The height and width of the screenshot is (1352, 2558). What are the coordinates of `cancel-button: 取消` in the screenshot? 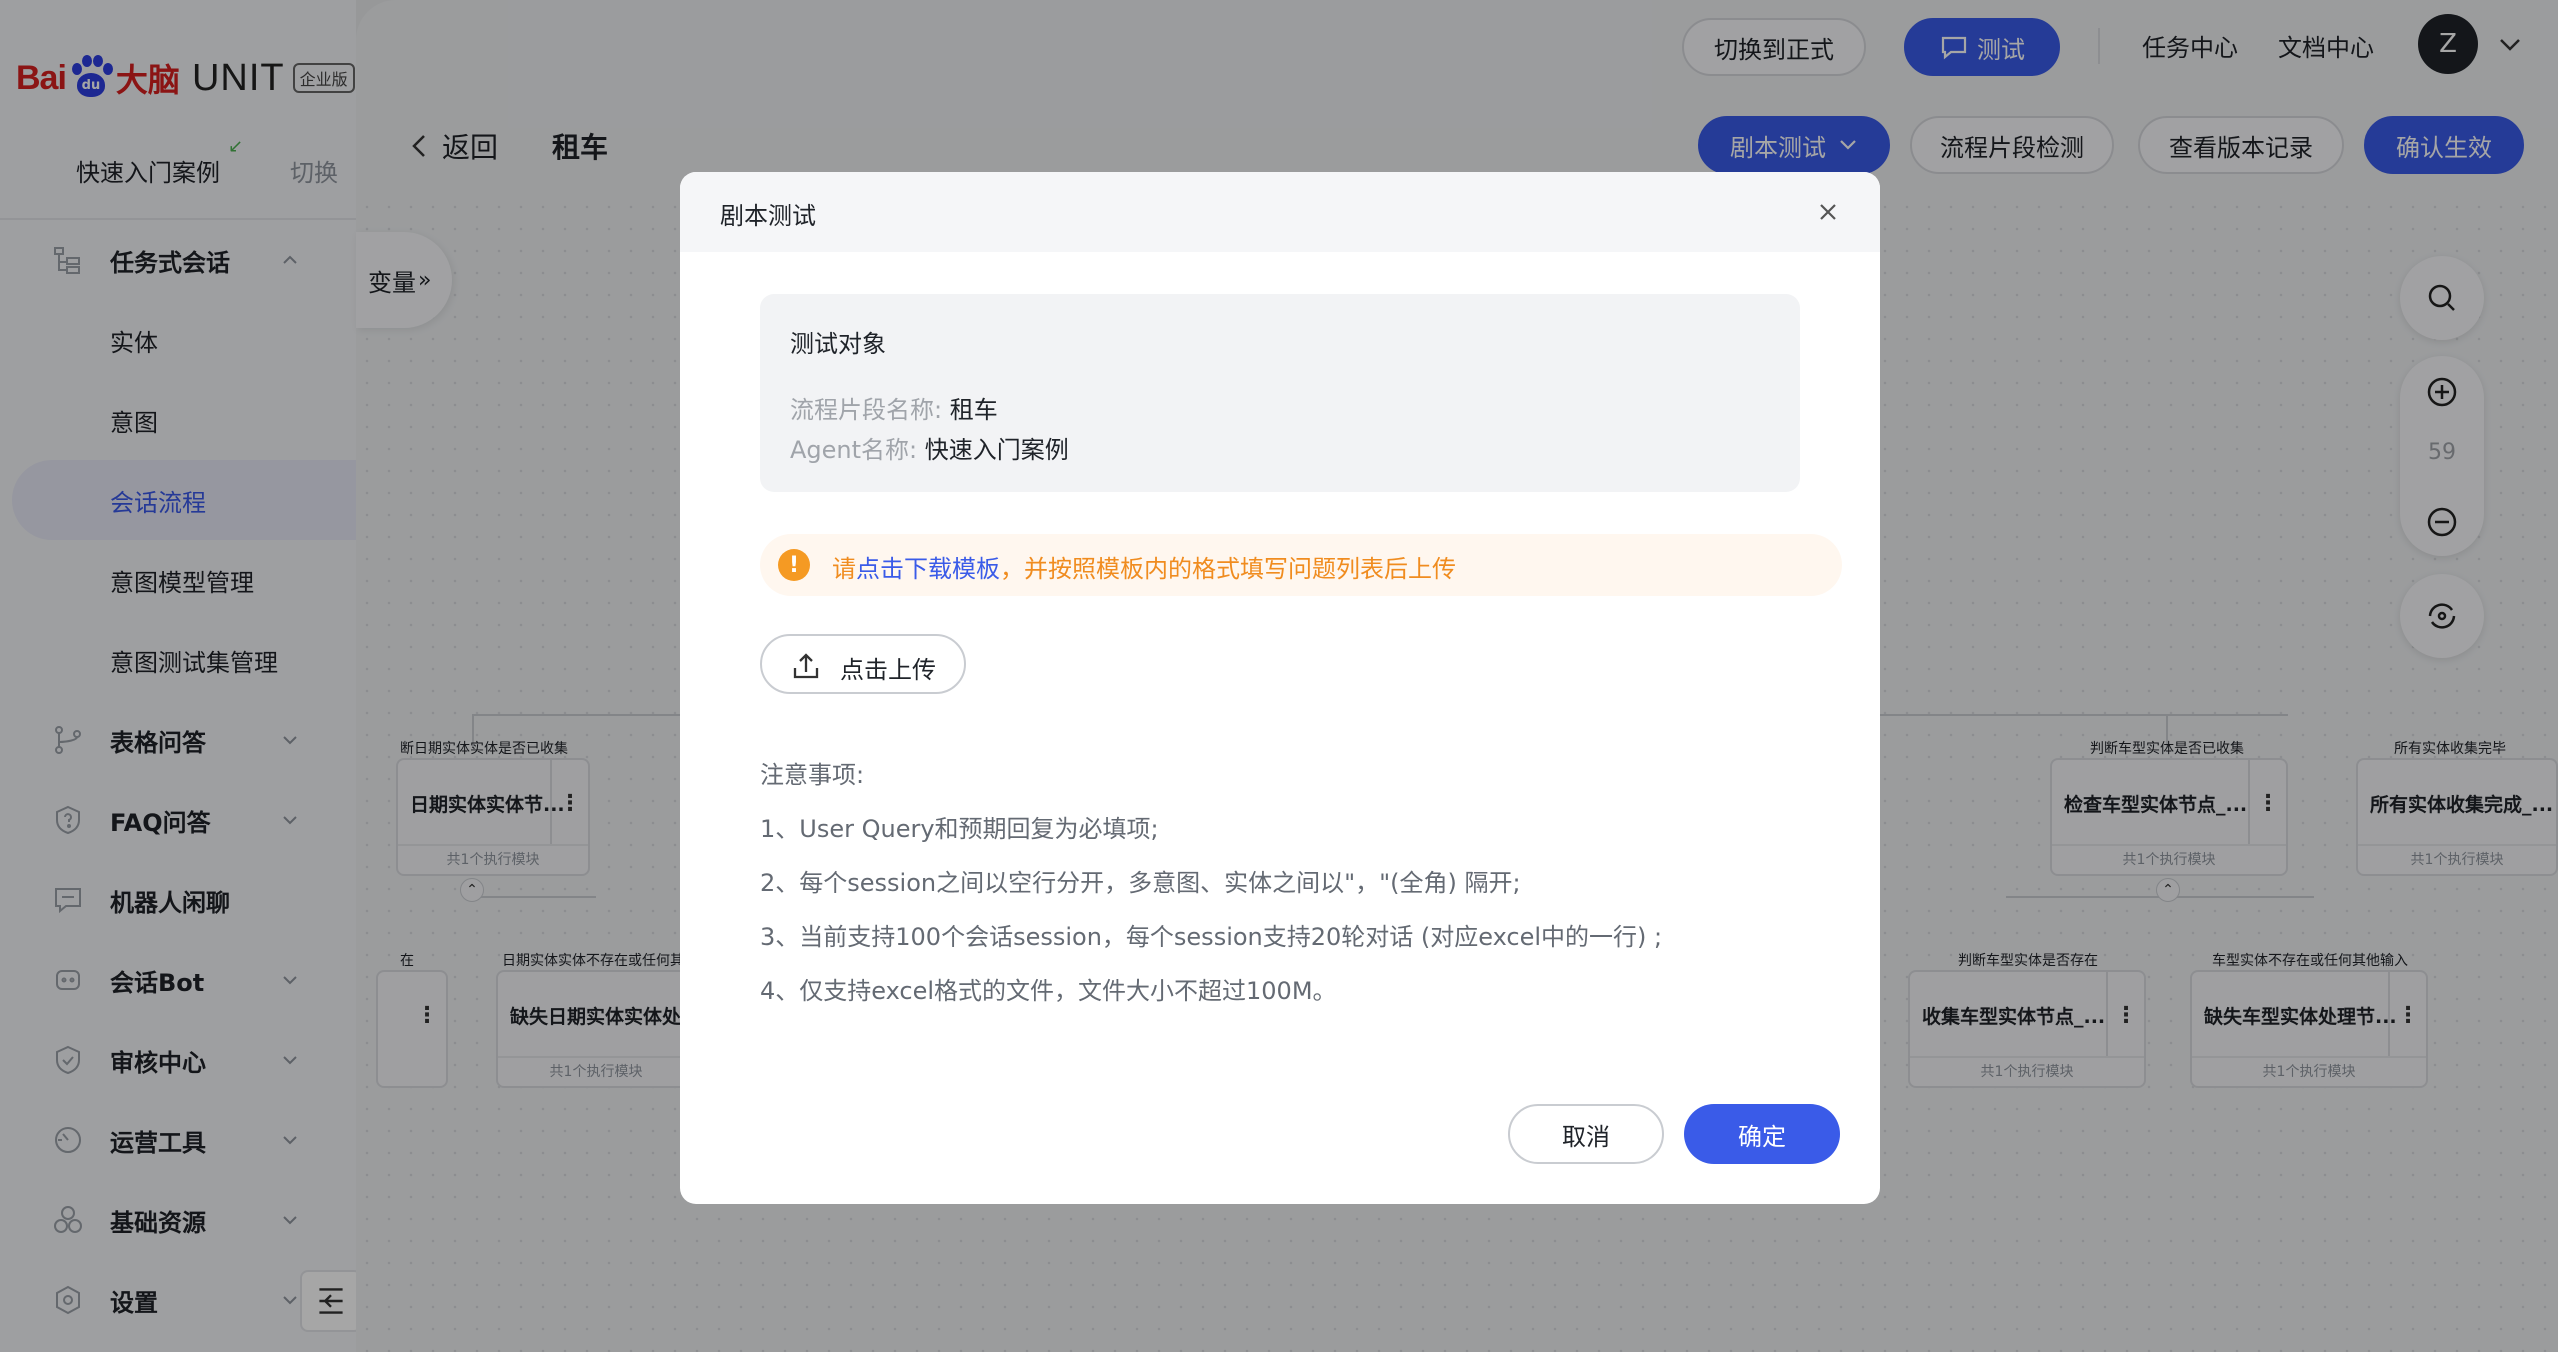 It's located at (1586, 1134).